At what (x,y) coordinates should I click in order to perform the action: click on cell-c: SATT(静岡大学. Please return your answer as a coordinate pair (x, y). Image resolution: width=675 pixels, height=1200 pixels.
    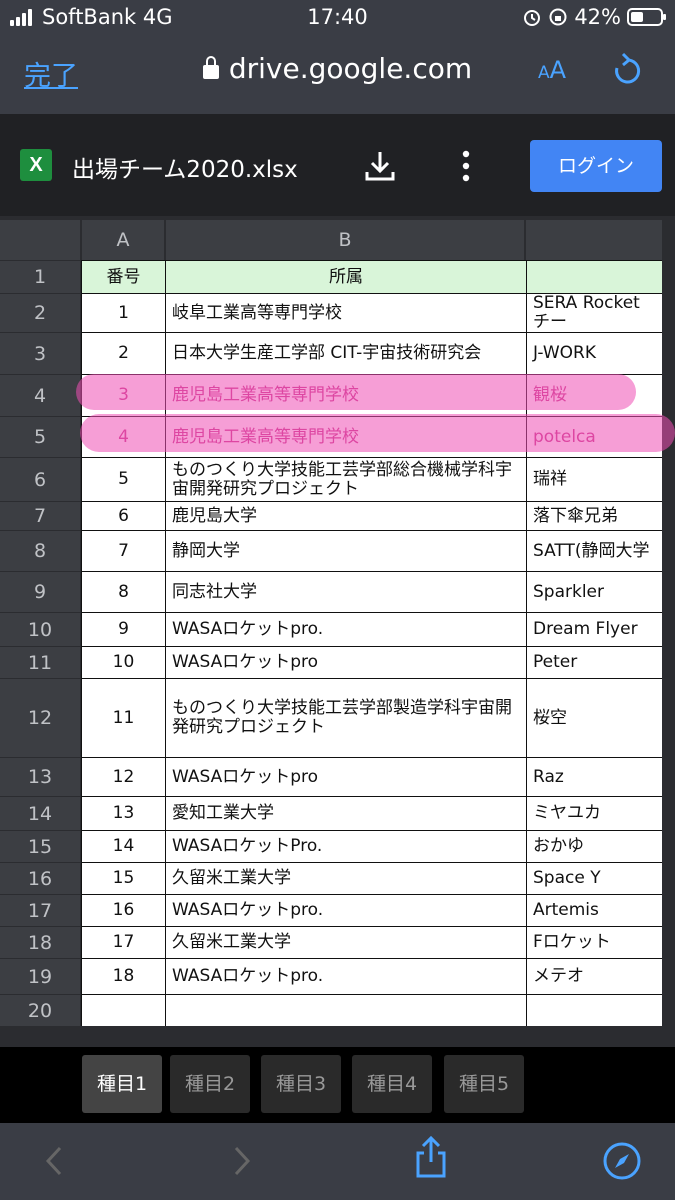
    Looking at the image, I should click on (594, 550).